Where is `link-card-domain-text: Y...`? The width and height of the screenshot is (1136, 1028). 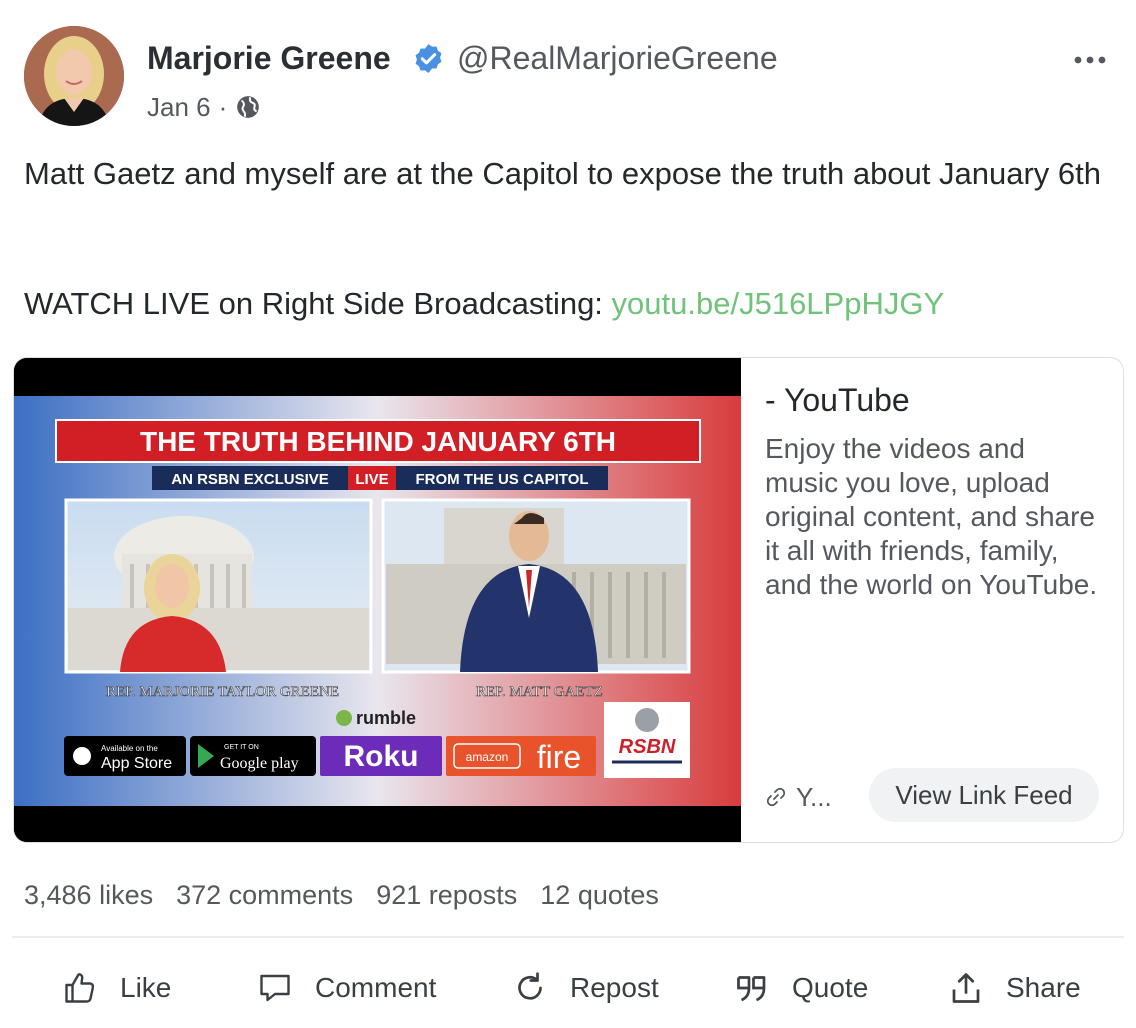 link-card-domain-text: Y... is located at coordinates (814, 796).